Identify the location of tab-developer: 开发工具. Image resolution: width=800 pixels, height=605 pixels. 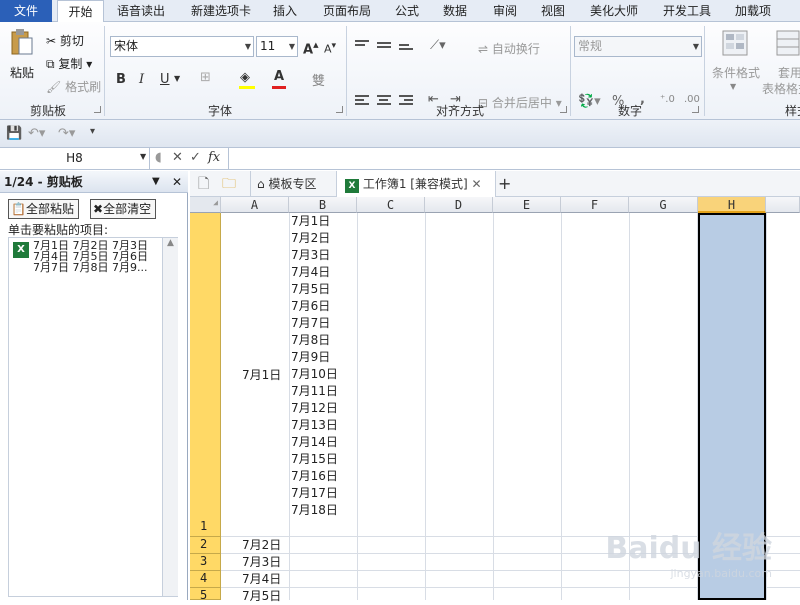
(687, 11).